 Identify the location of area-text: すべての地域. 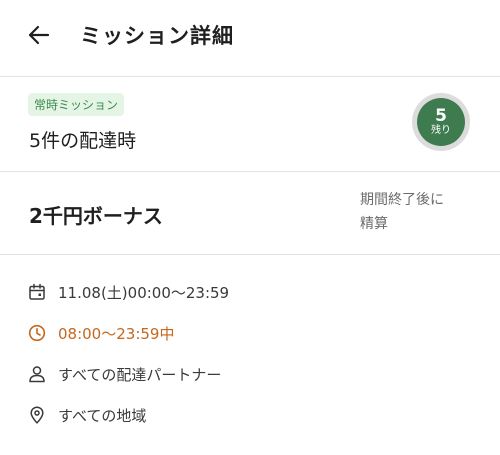
(102, 415).